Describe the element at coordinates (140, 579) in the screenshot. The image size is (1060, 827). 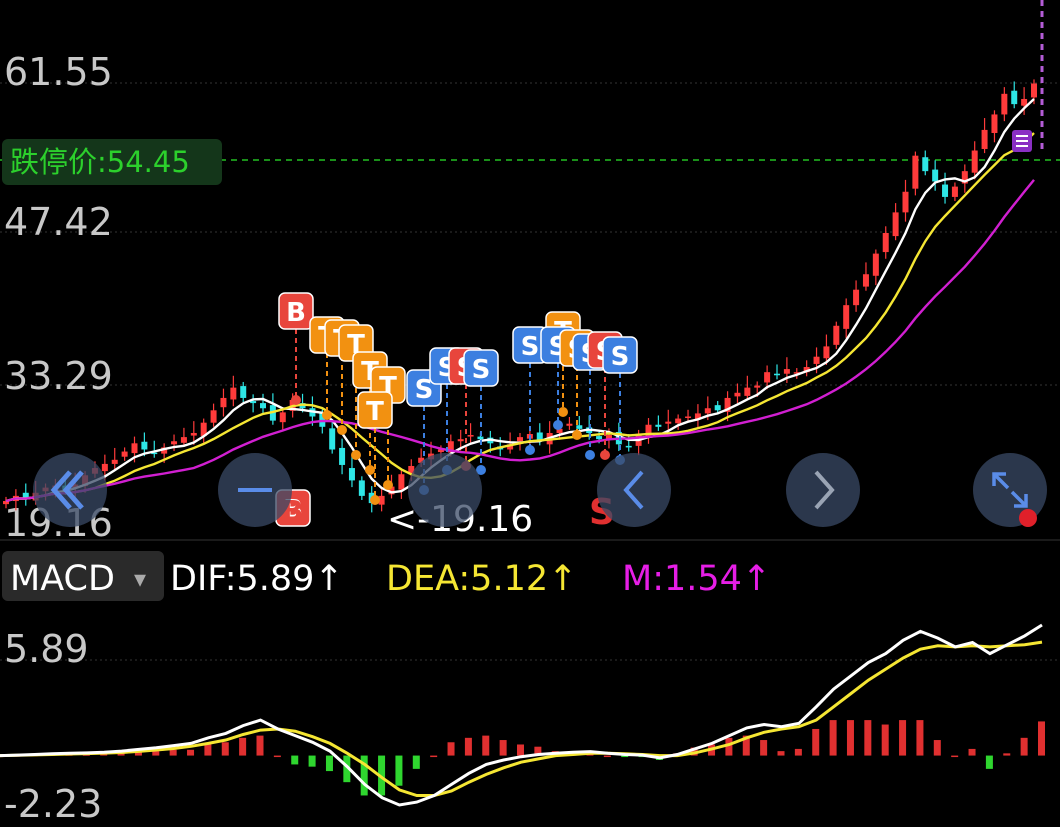
I see `chevron-down-icon: ▾` at that location.